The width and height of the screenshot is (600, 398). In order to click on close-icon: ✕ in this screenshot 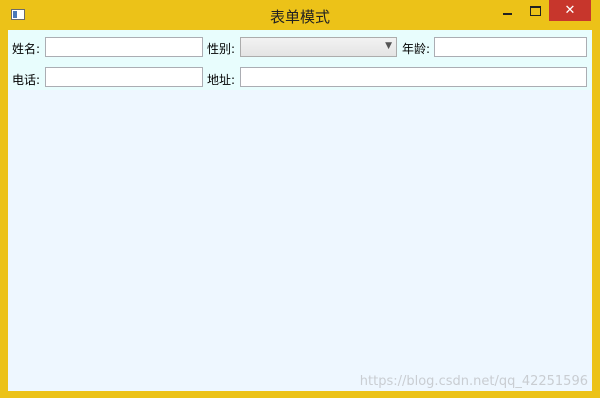, I will do `click(570, 10)`.